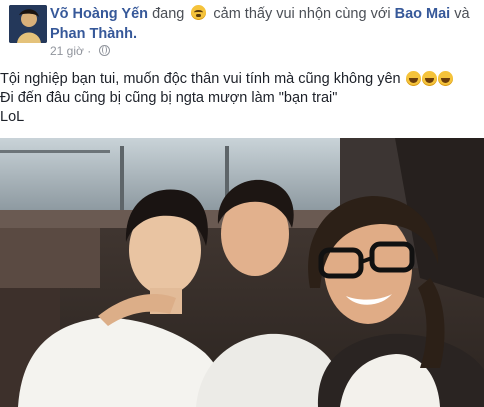 This screenshot has width=484, height=407. What do you see at coordinates (104, 50) in the screenshot?
I see `globe-icon` at bounding box center [104, 50].